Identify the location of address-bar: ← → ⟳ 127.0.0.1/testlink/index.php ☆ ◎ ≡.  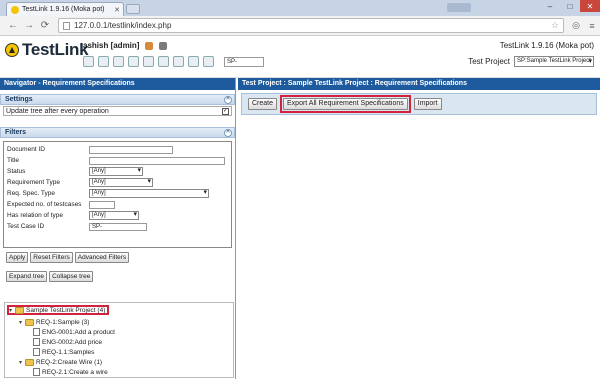
(300, 26).